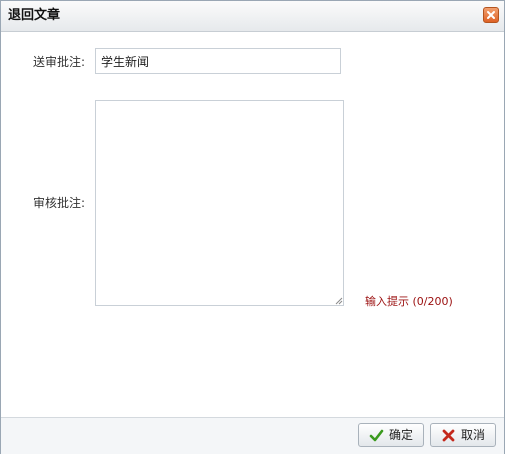 The height and width of the screenshot is (454, 505). Describe the element at coordinates (473, 435) in the screenshot. I see `cancel-button-label: 取消` at that location.